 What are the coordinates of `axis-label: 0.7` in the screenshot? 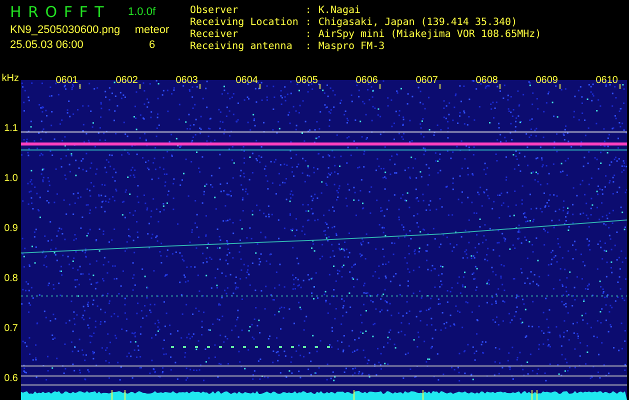 It's located at (11, 329).